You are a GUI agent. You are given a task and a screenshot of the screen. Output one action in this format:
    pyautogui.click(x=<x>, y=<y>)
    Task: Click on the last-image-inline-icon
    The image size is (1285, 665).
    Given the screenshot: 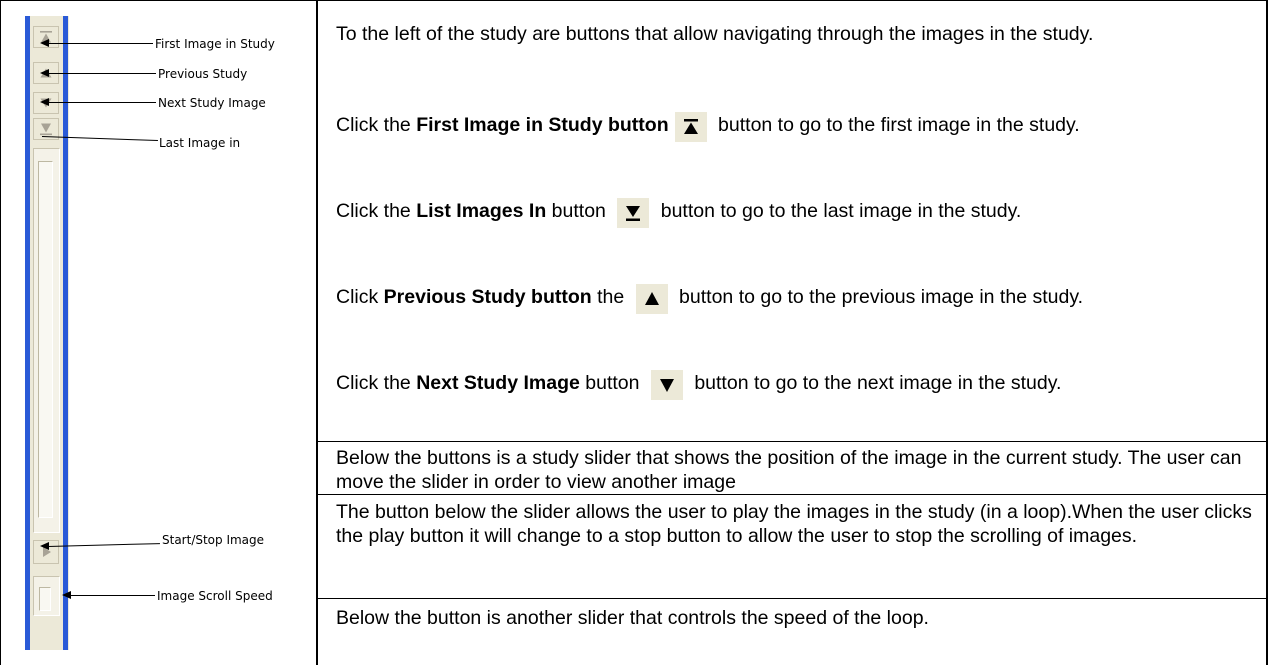 What is the action you would take?
    pyautogui.click(x=633, y=213)
    